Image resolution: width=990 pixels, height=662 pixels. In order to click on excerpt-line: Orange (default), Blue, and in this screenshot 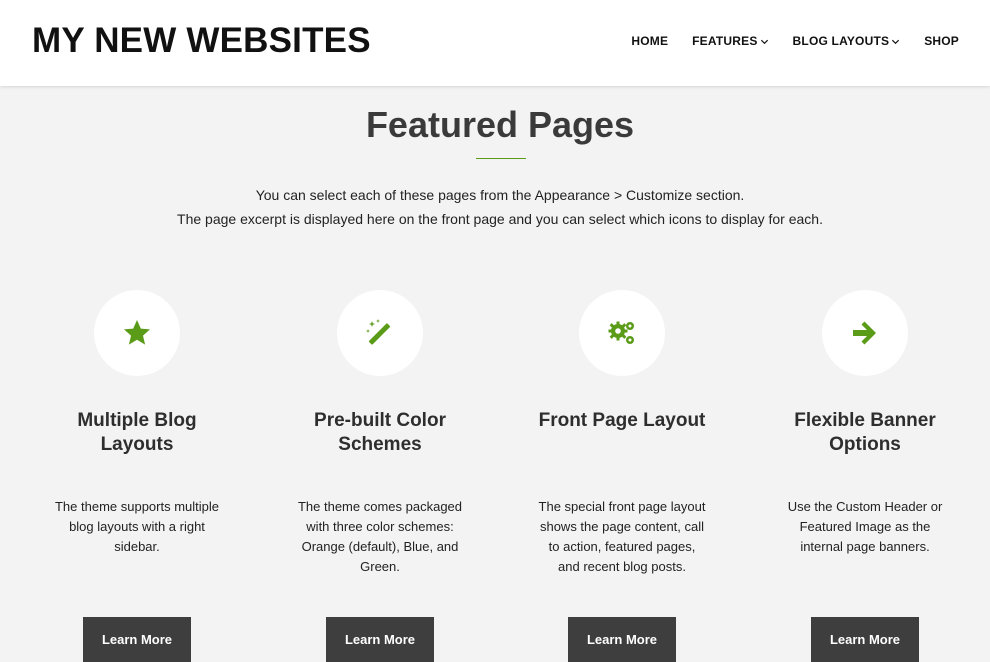, I will do `click(380, 546)`.